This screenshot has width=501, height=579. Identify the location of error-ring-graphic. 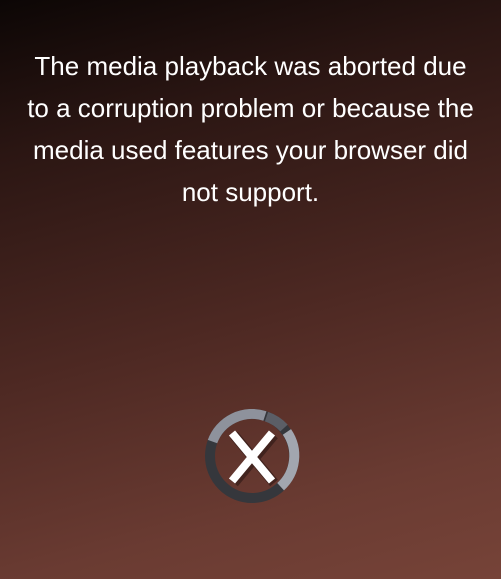
(252, 456).